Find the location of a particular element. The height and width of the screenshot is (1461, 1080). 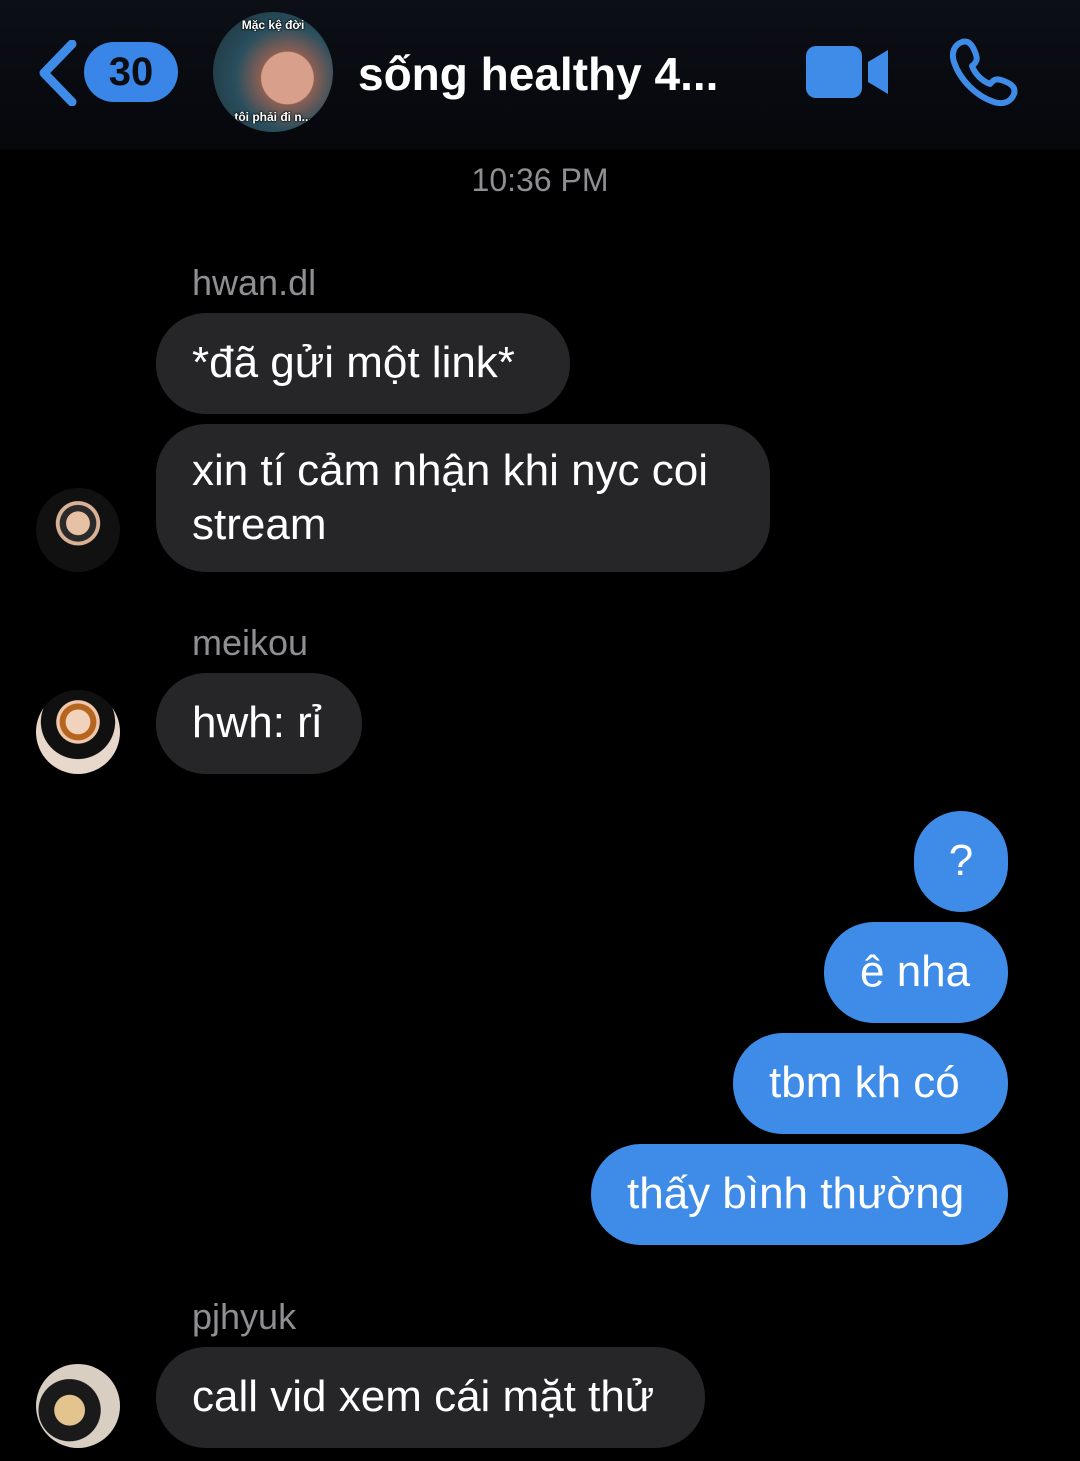

message-bubble-outgoing: ? is located at coordinates (961, 861).